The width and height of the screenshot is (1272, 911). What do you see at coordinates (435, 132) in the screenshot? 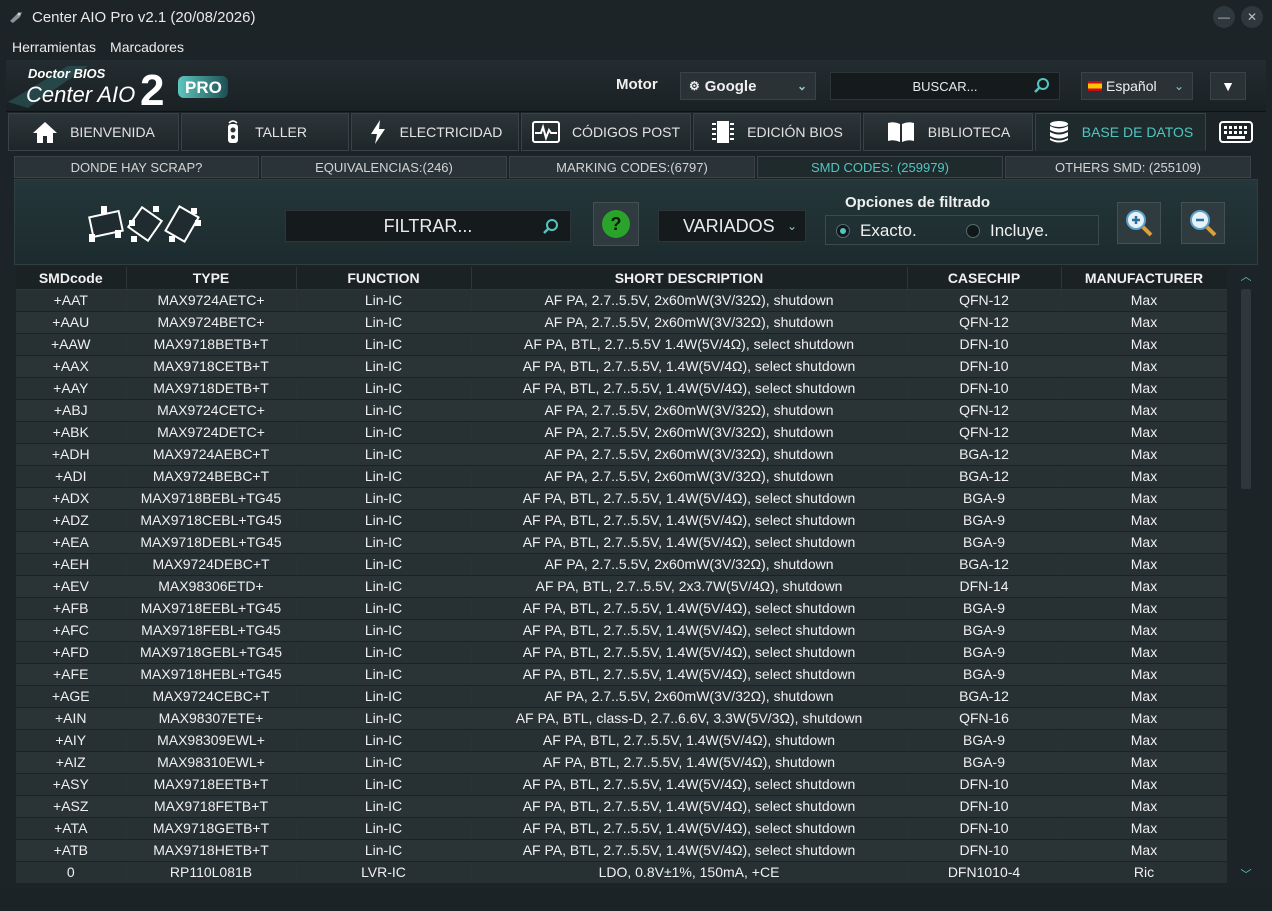
I see `tab-electricidad: ELECTRICIDAD` at bounding box center [435, 132].